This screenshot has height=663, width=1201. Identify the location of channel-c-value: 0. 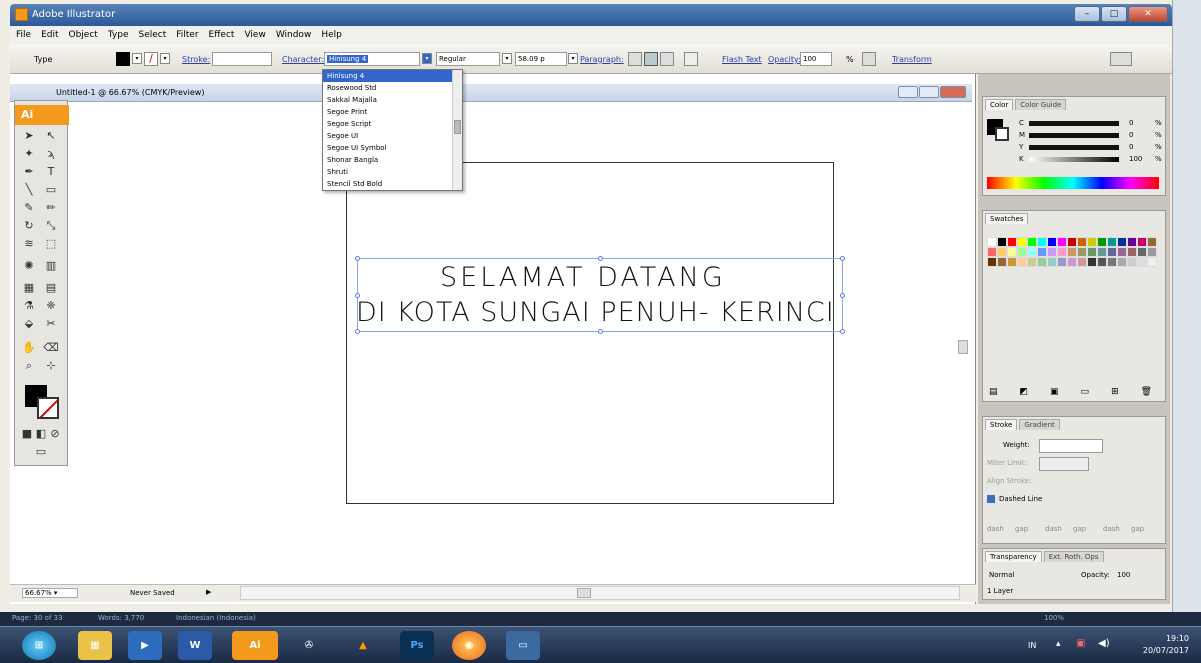
(1131, 123).